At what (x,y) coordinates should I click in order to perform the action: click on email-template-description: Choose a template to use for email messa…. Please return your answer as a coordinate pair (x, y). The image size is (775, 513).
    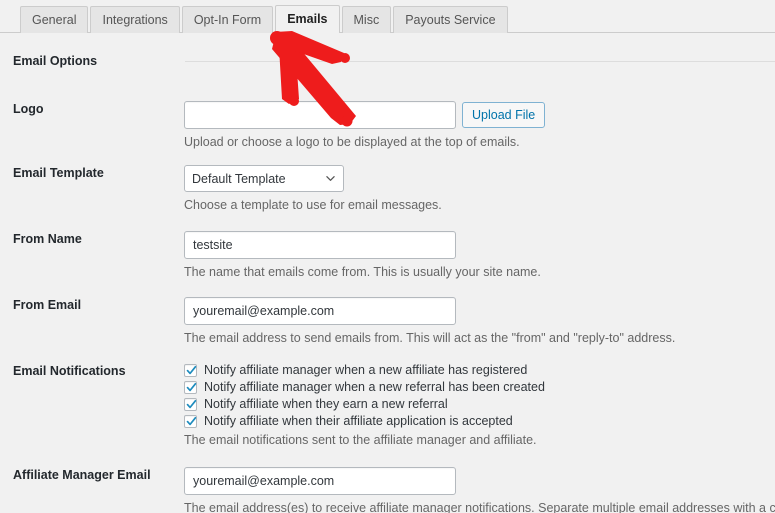
    Looking at the image, I should click on (313, 205).